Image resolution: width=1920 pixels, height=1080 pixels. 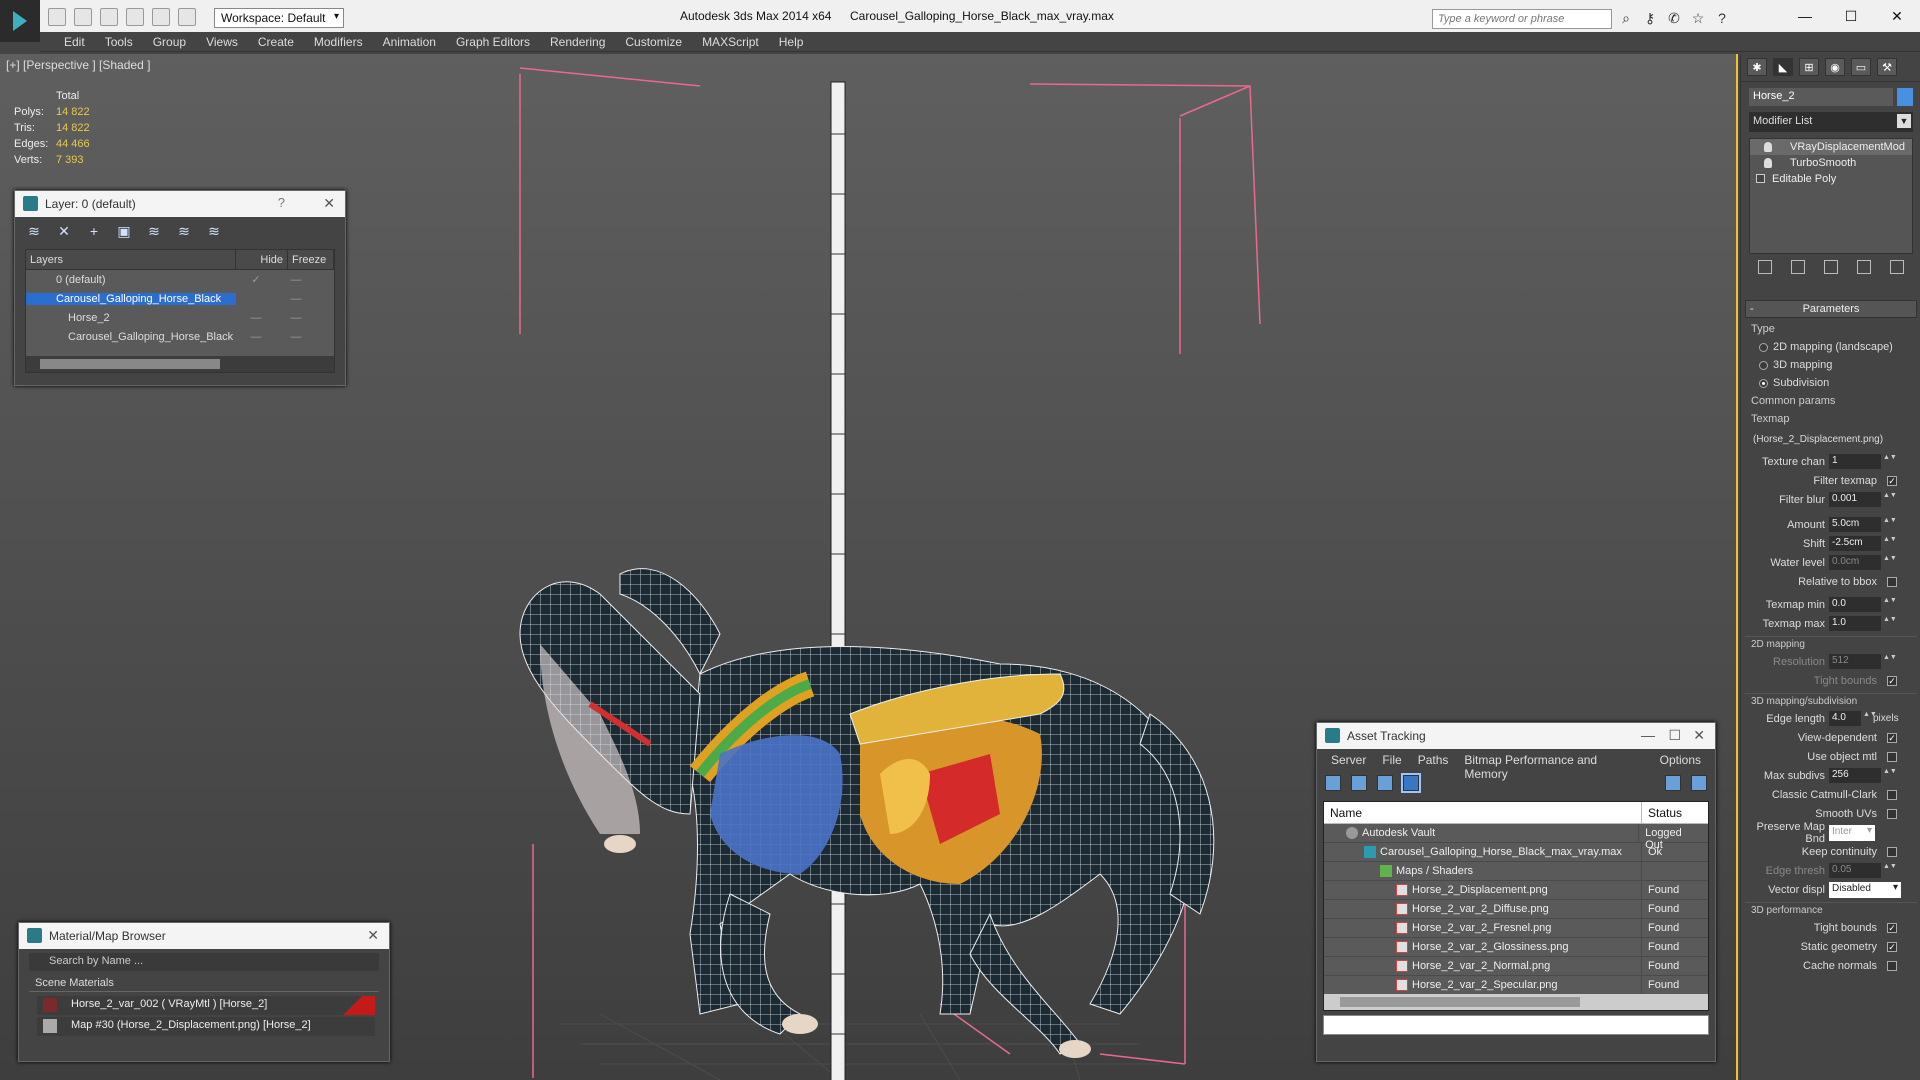 I want to click on filter-blur-spinner: 0.001, so click(x=1855, y=499).